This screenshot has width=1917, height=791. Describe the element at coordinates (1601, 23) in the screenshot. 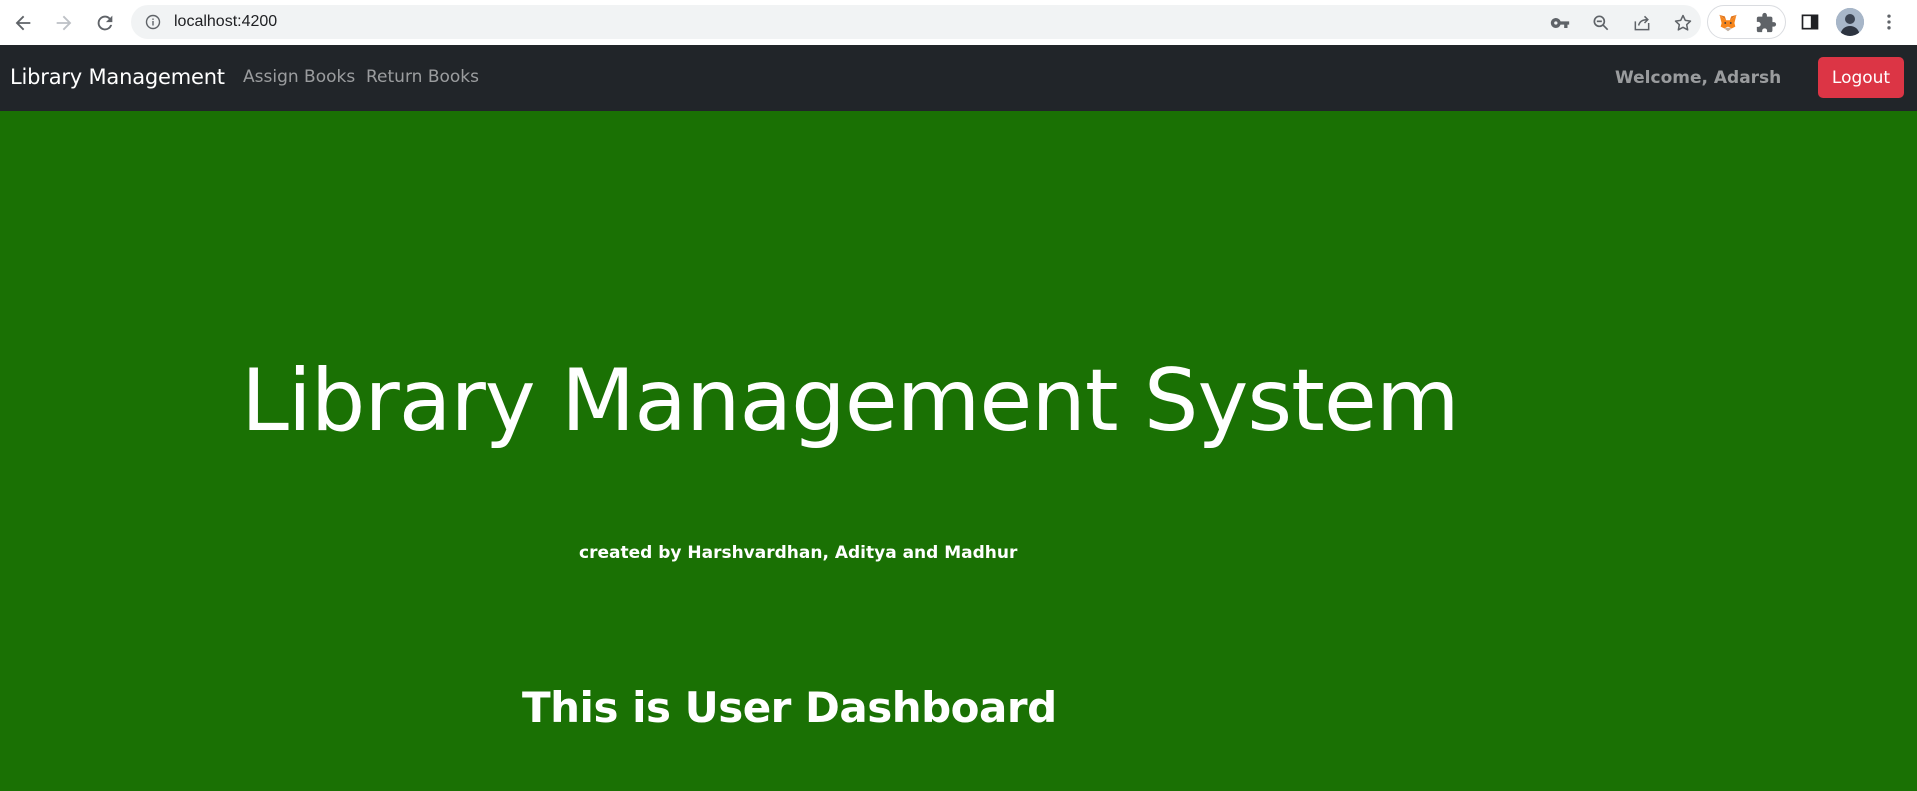

I see `zoom-out-icon` at that location.